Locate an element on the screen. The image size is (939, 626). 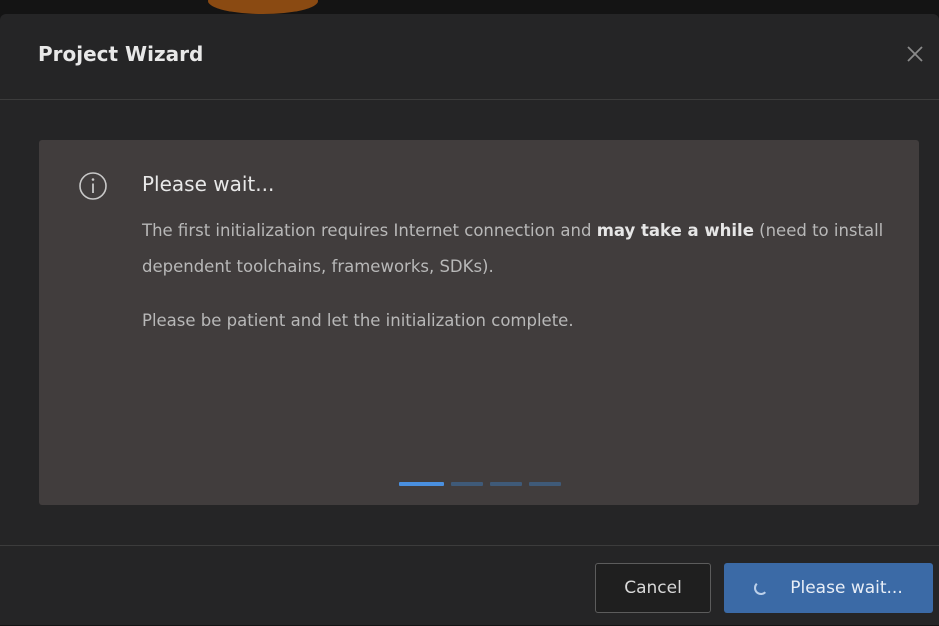
progress-indicator is located at coordinates (480, 484).